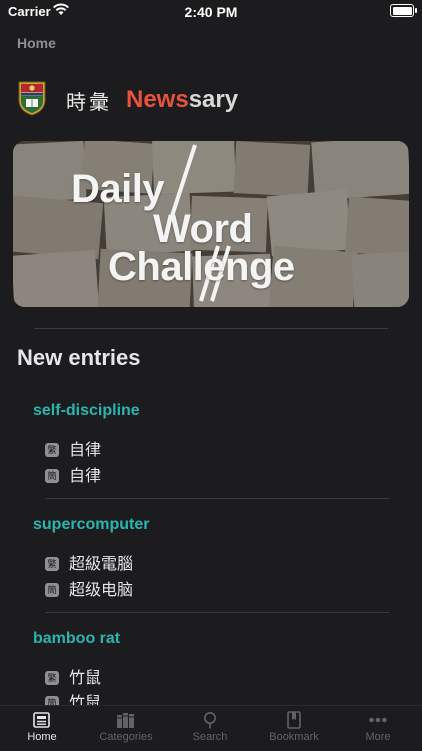 The image size is (422, 751). I want to click on banner-title-line2: Word, so click(203, 229).